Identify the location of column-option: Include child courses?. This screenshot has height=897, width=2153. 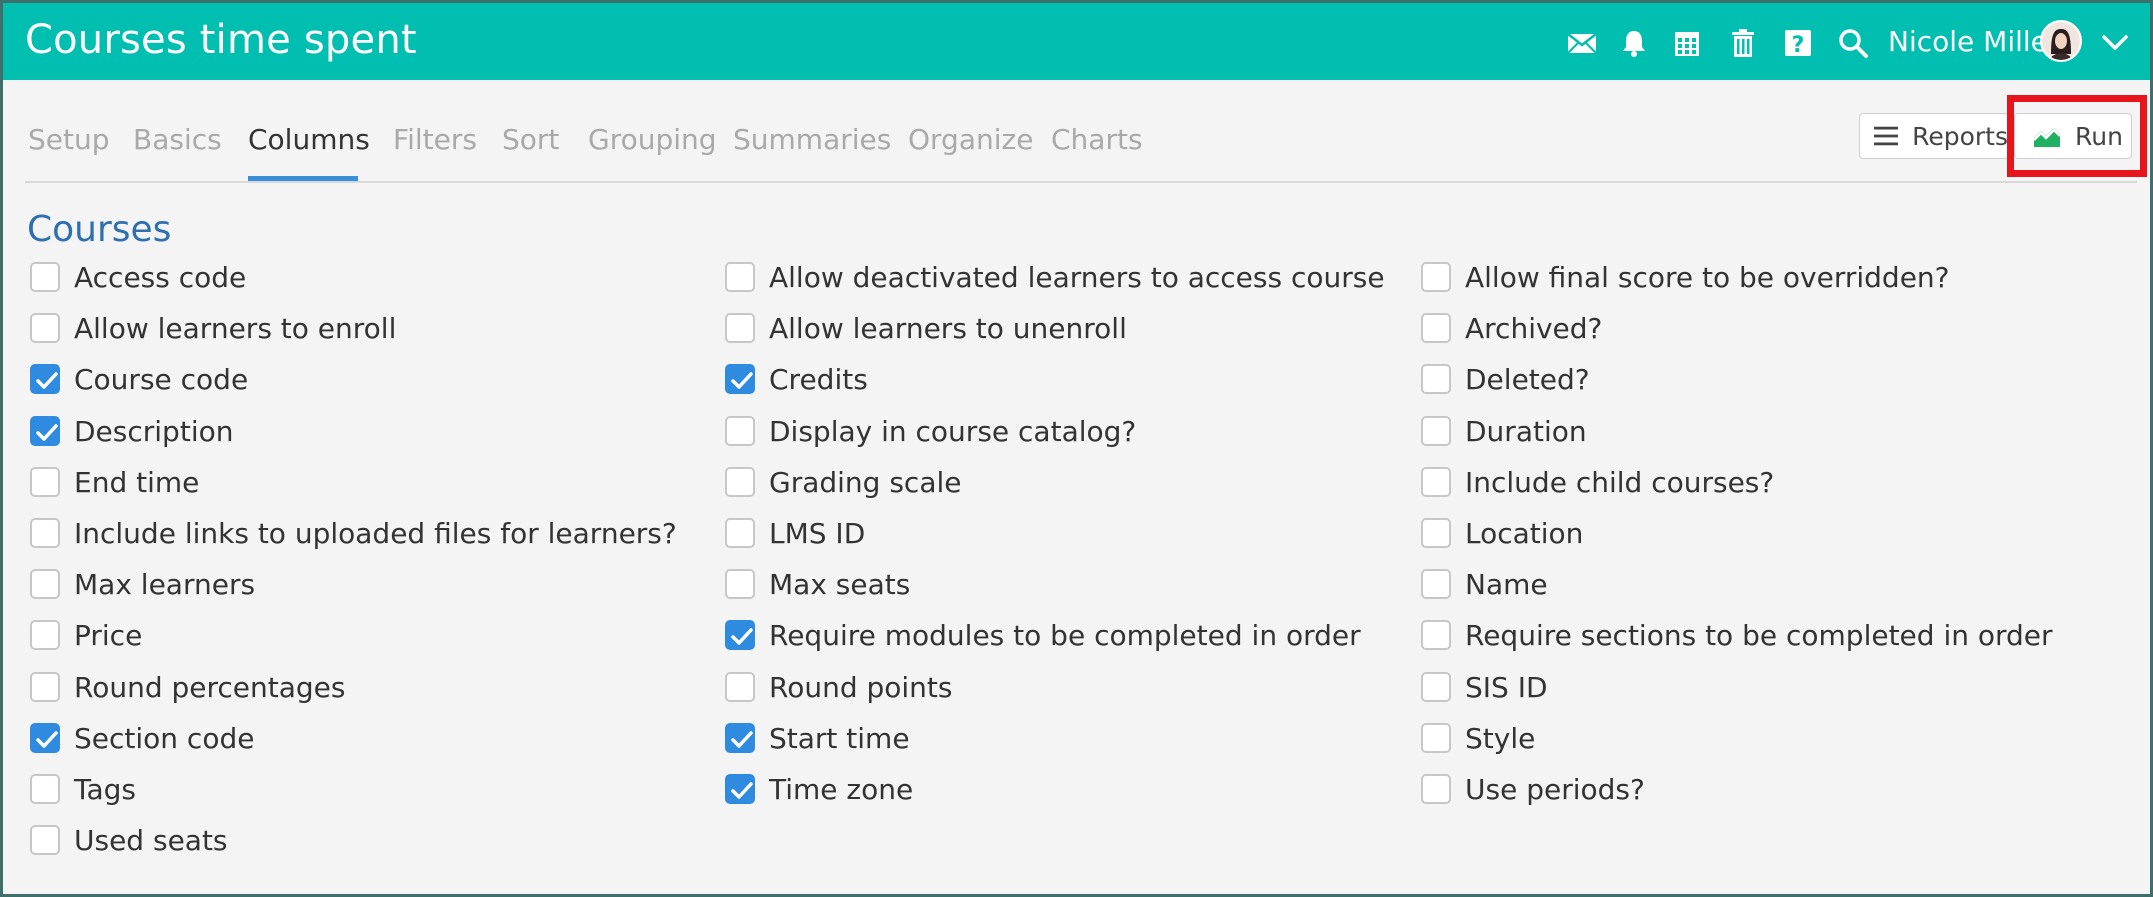
(1597, 482).